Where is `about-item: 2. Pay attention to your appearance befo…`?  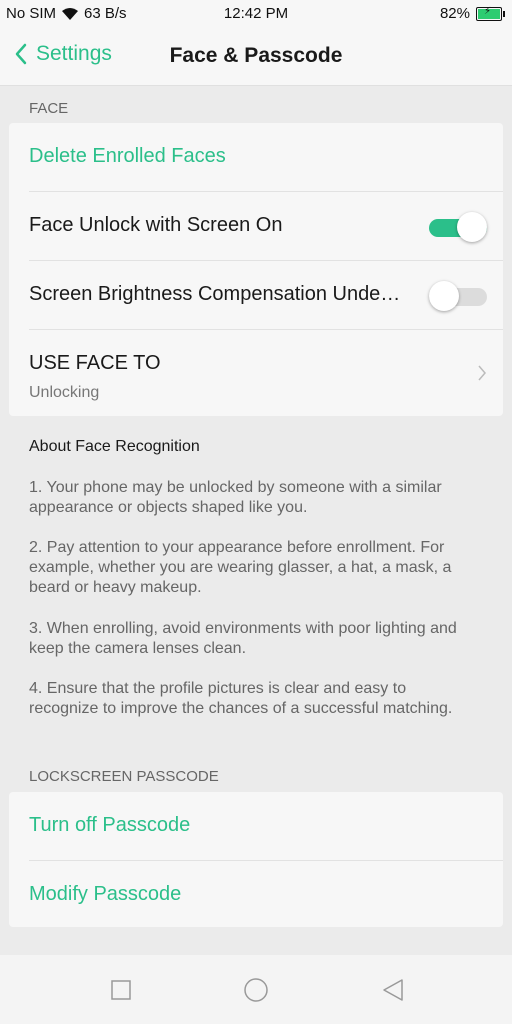 about-item: 2. Pay attention to your appearance befo… is located at coordinates (240, 567).